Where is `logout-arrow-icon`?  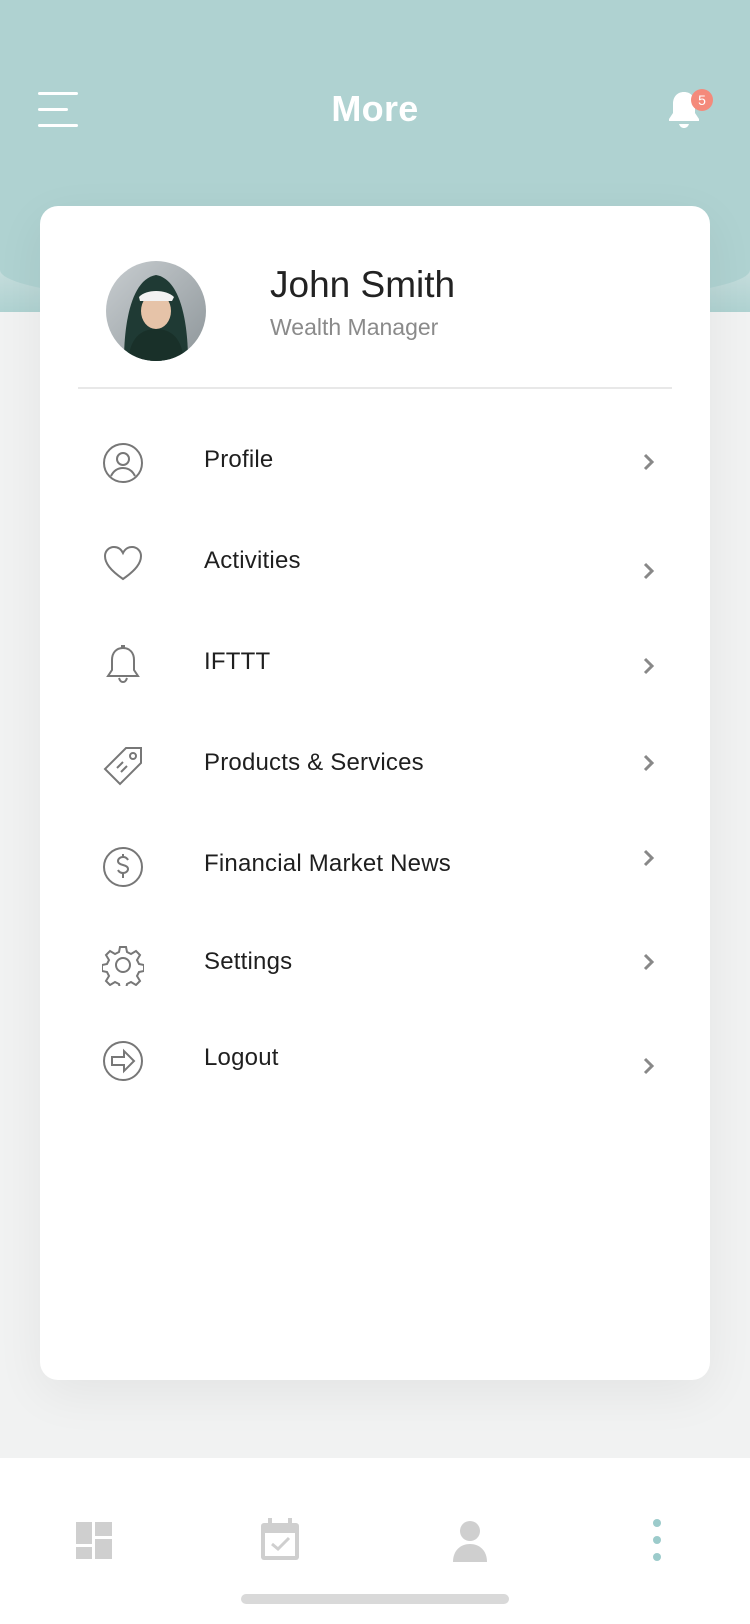 logout-arrow-icon is located at coordinates (123, 1061).